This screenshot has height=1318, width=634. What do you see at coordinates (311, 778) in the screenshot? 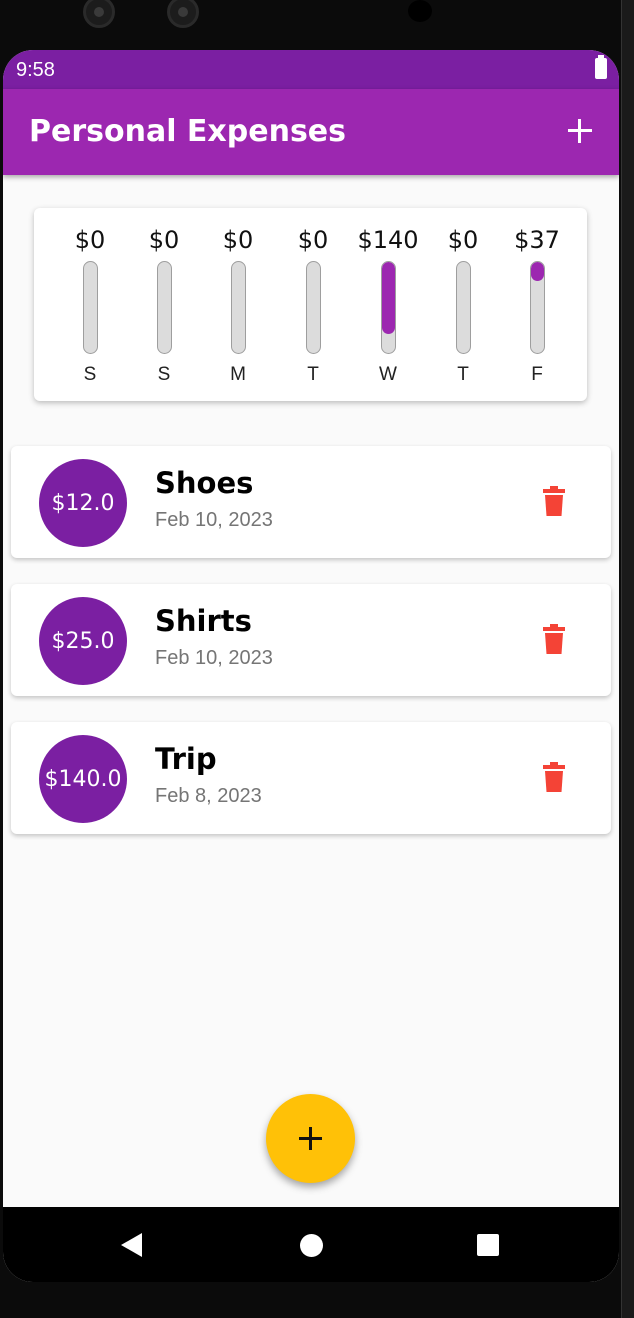
I see `transaction-card: $140.0 Trip Feb 8, 2023` at bounding box center [311, 778].